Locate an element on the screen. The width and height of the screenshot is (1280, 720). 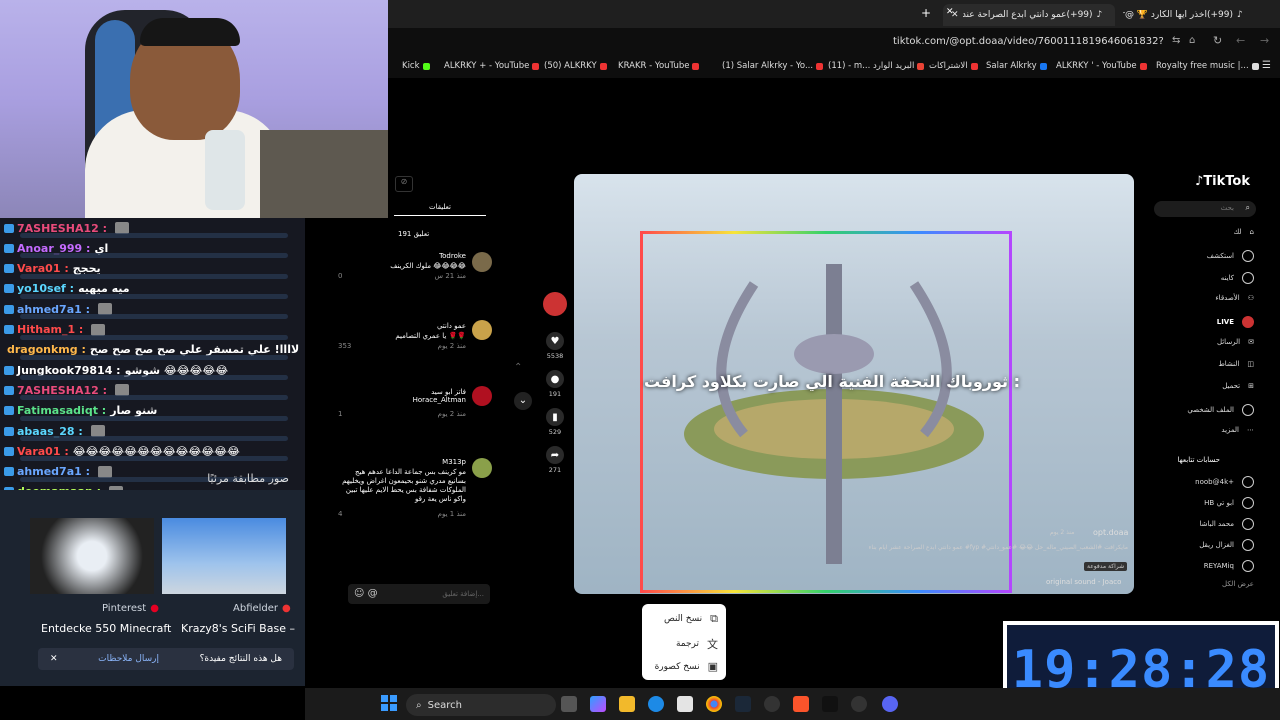
menu-item-translate: ترجمة 文 is located at coordinates (697, 644).